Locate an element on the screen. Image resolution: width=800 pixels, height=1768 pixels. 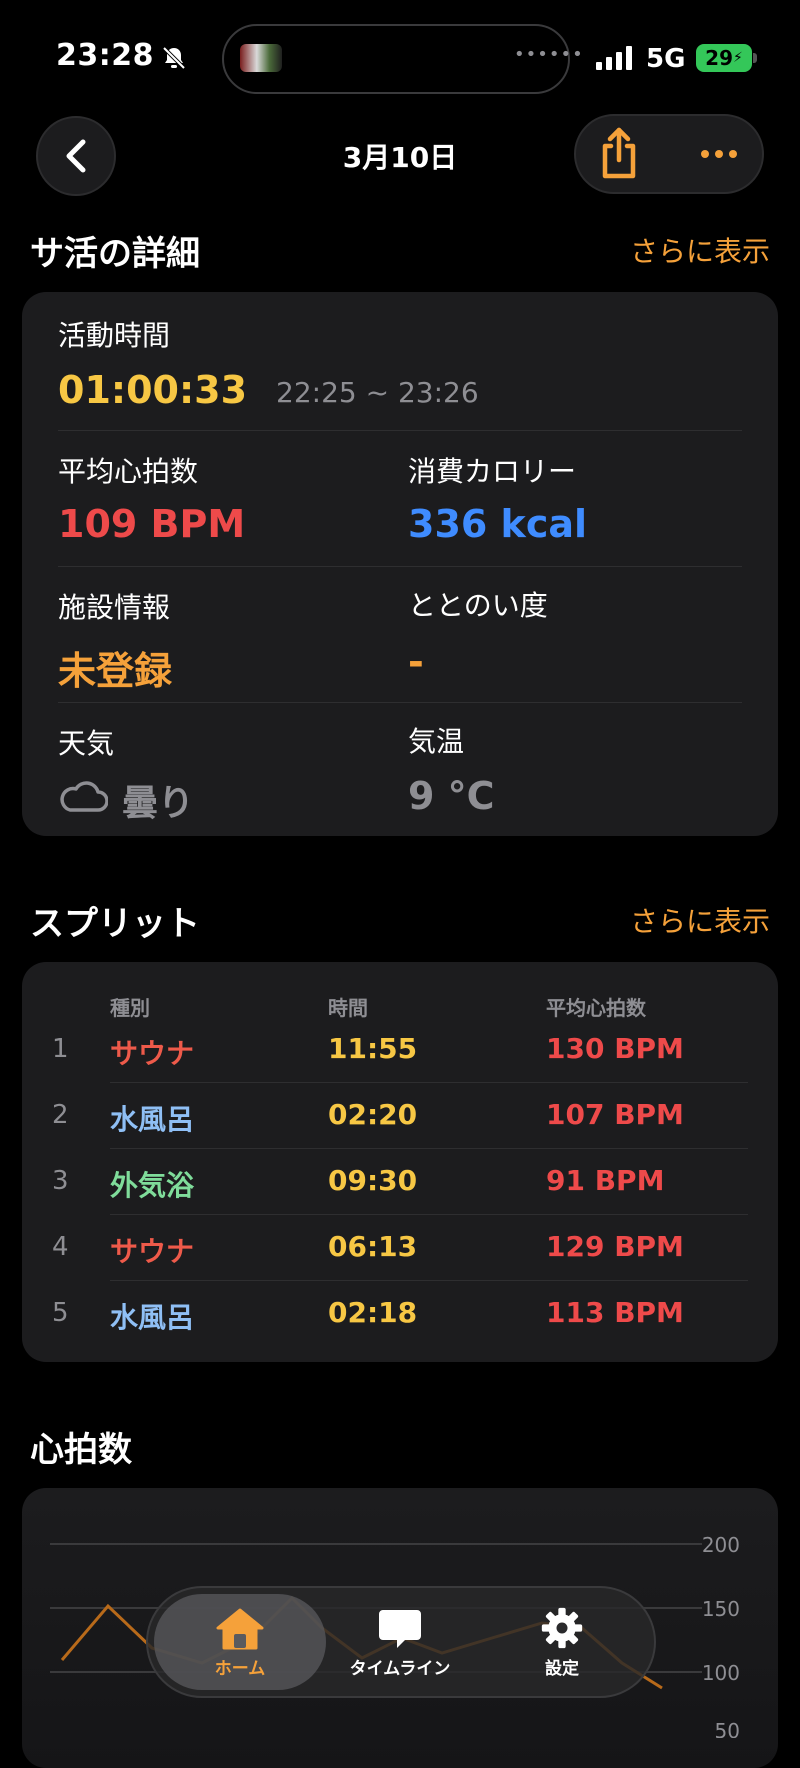
calories-label: 消費カロリー is located at coordinates (492, 471).